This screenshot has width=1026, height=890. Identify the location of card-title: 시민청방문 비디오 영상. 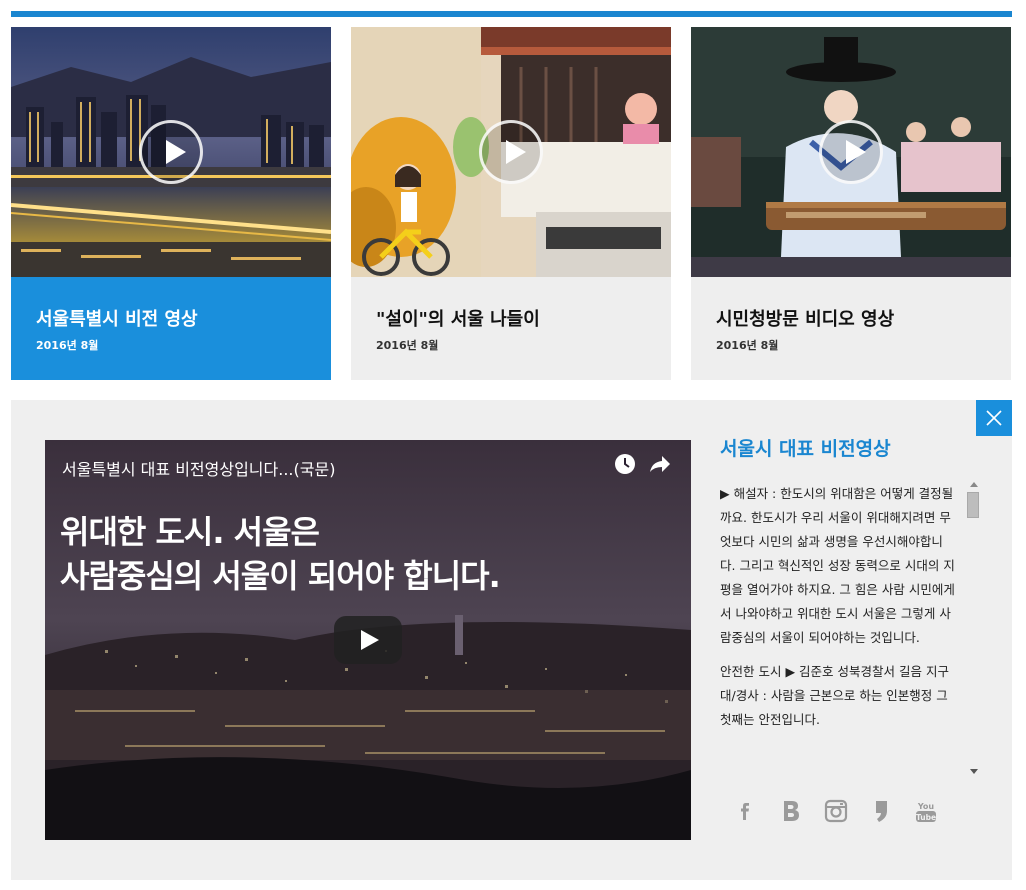
(805, 318).